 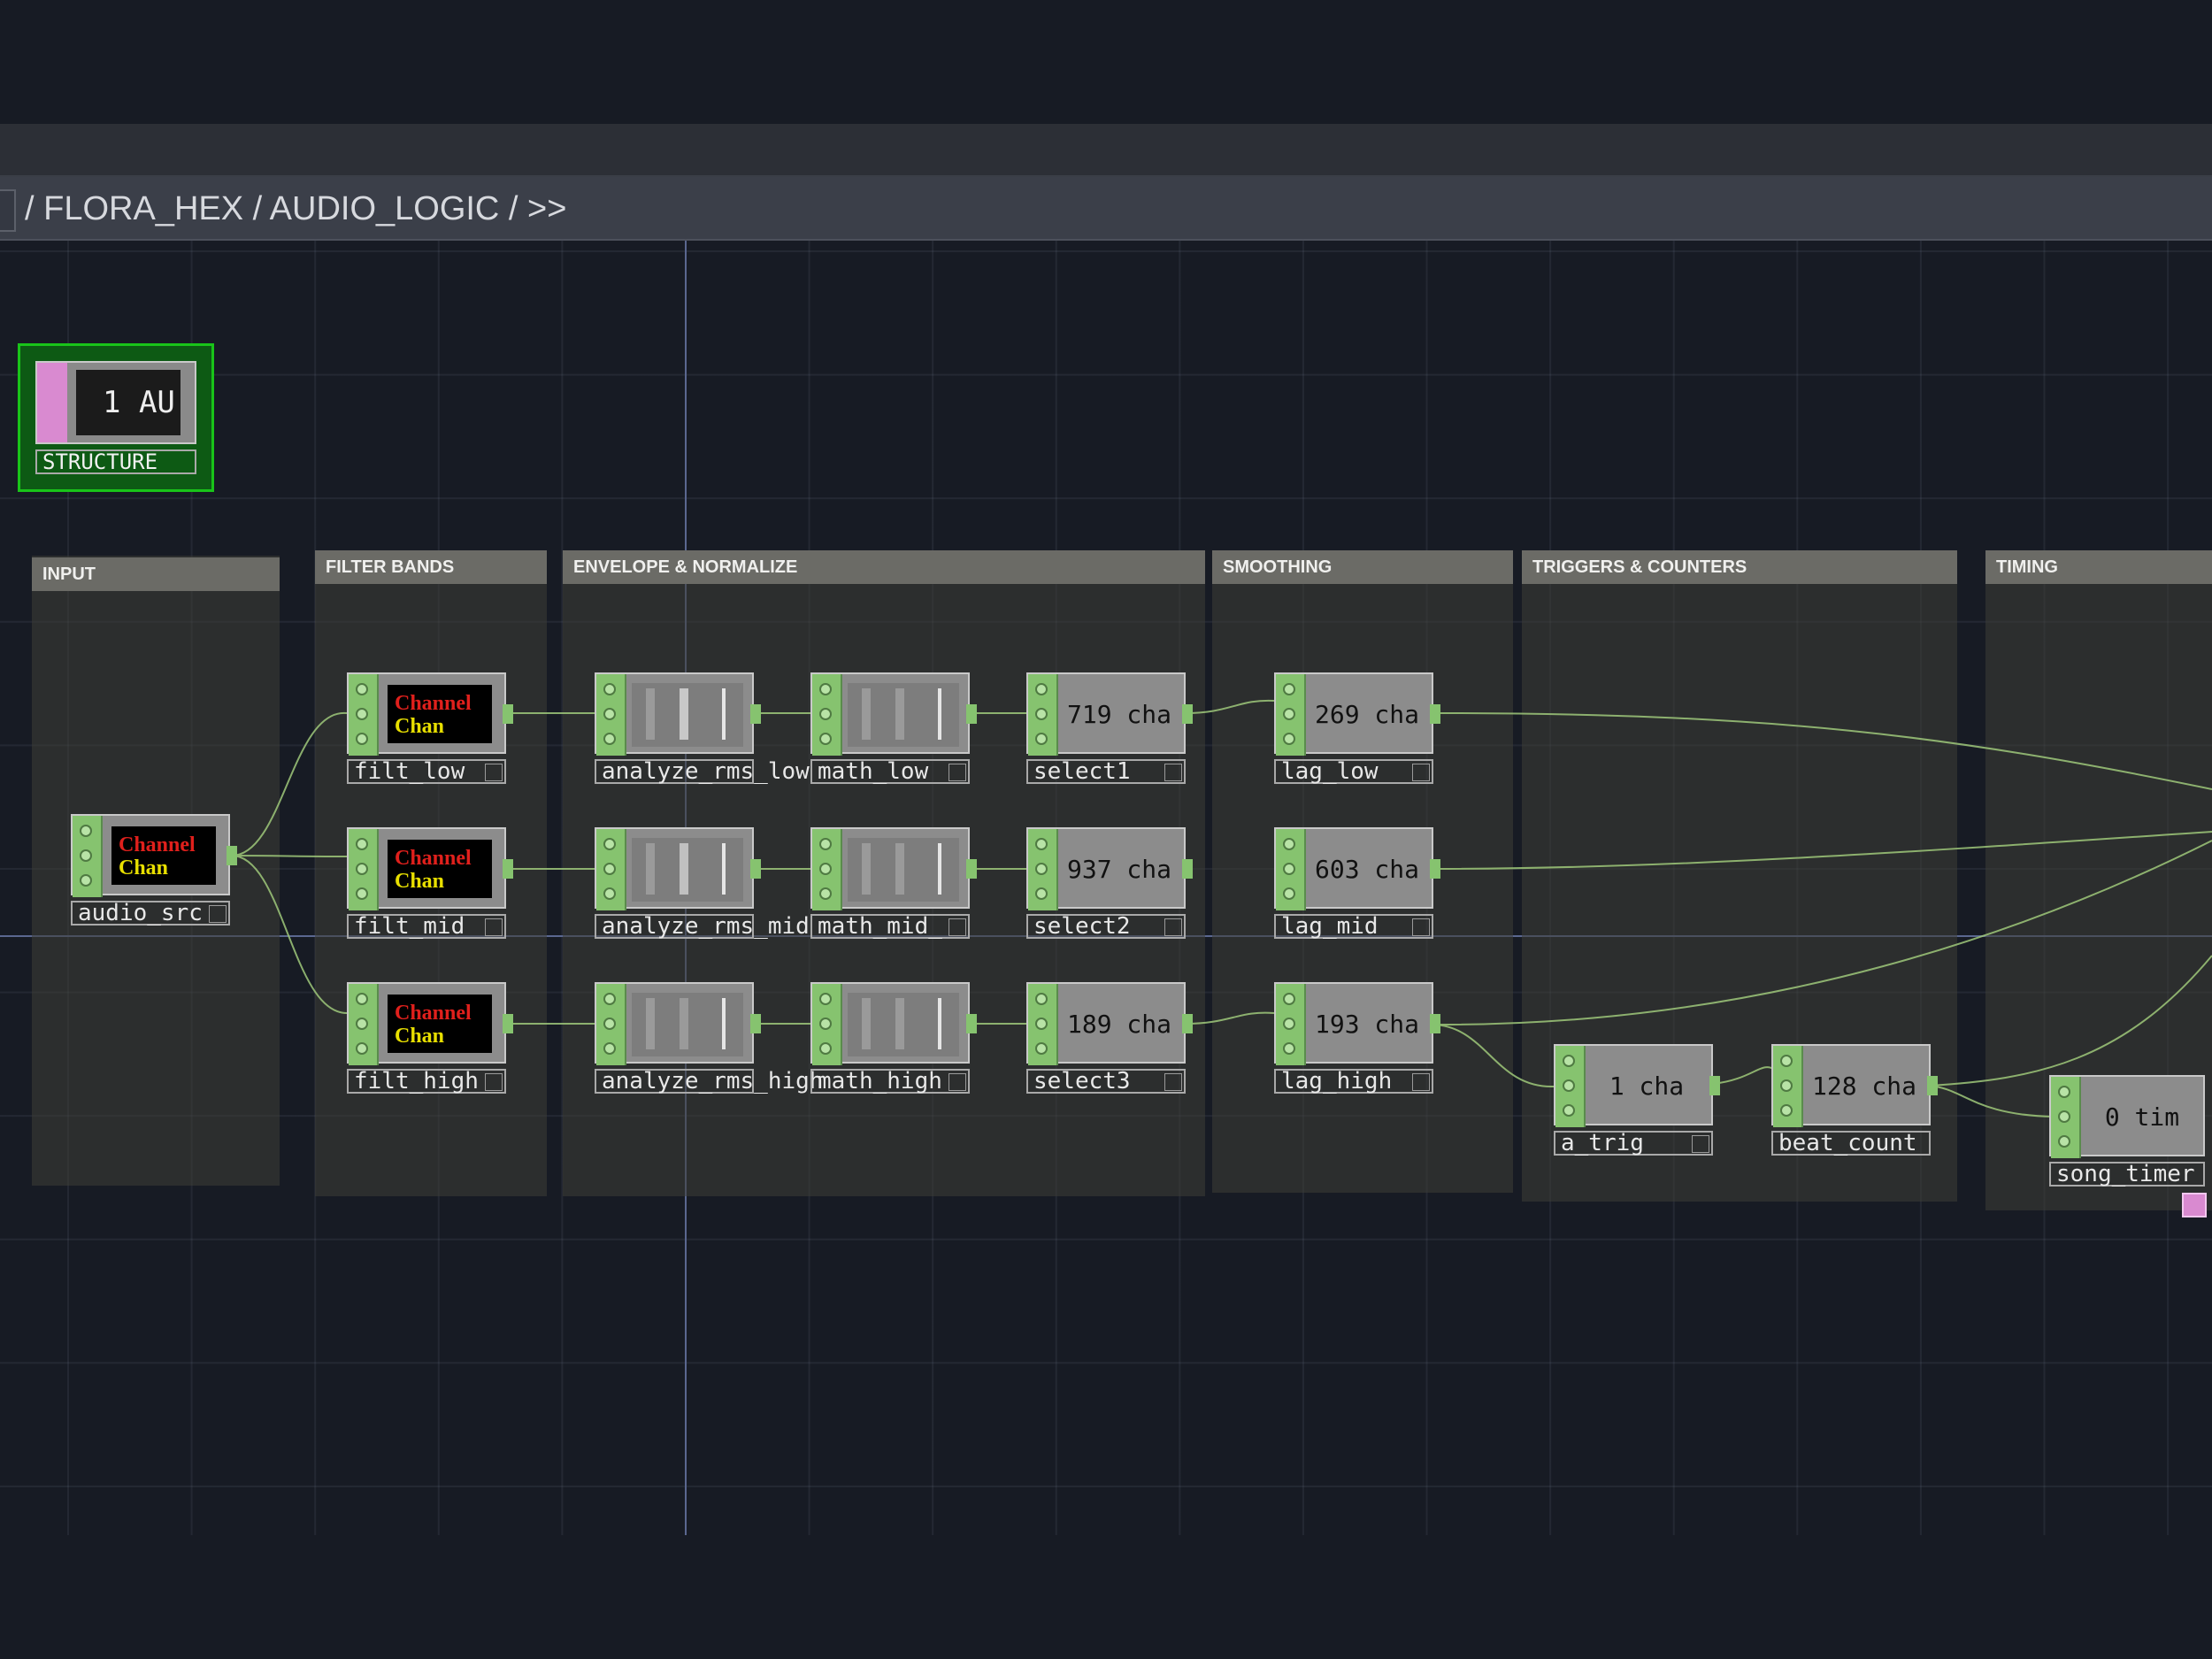 I want to click on add-operator-button, so click(x=2194, y=1205).